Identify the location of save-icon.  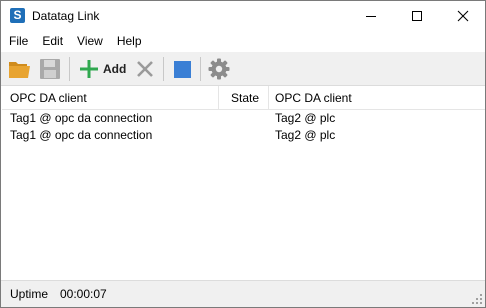
(50, 69).